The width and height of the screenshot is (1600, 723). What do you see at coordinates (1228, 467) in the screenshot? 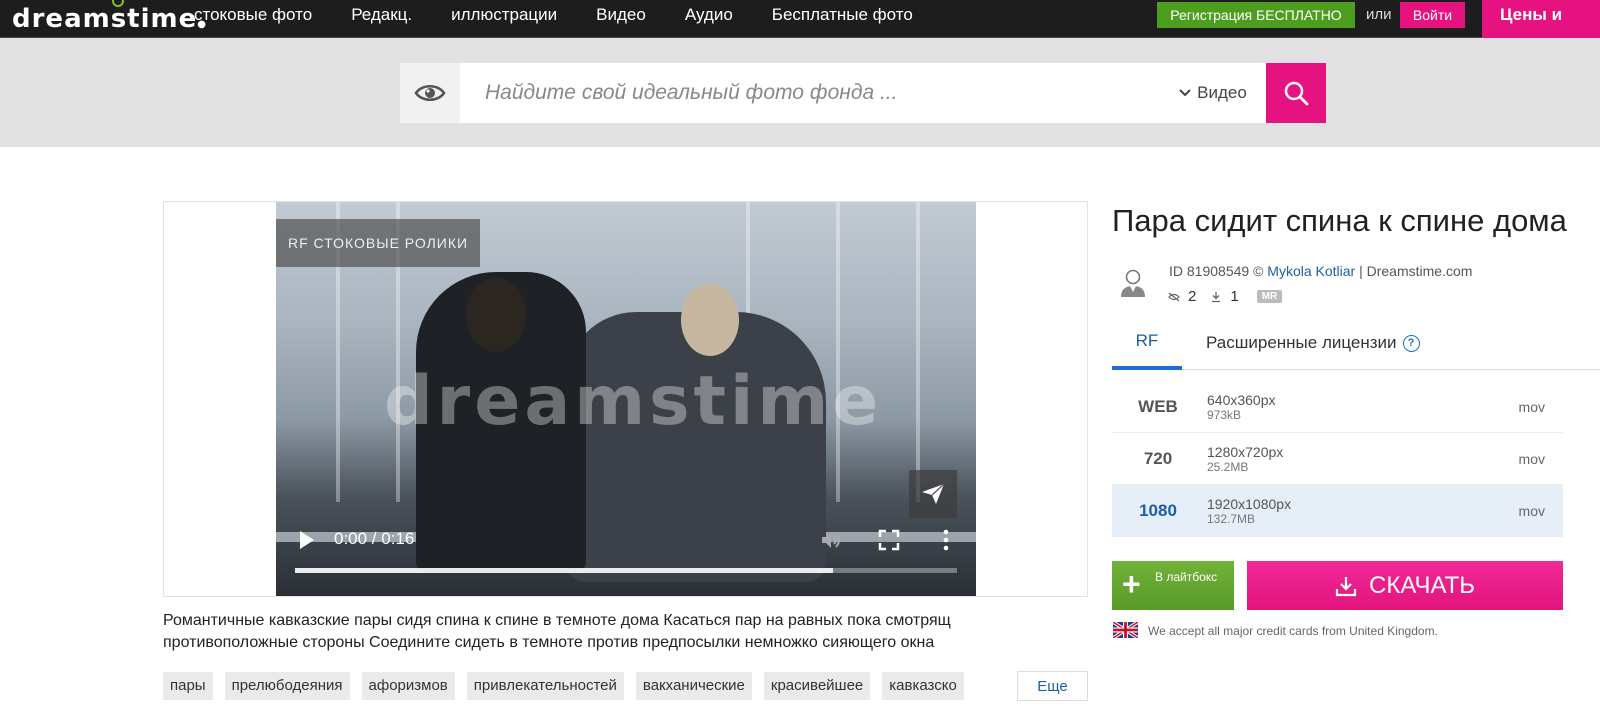
I see `size-filesize: 25.2MB` at bounding box center [1228, 467].